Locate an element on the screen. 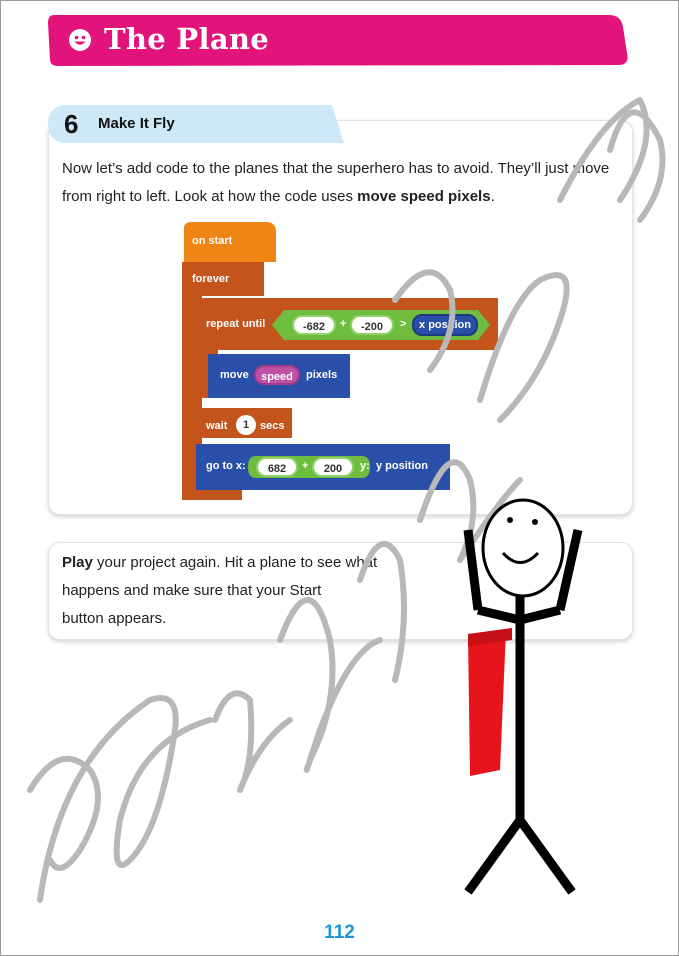 The width and height of the screenshot is (679, 956). step-tab: 6 Make It Fly is located at coordinates (196, 124).